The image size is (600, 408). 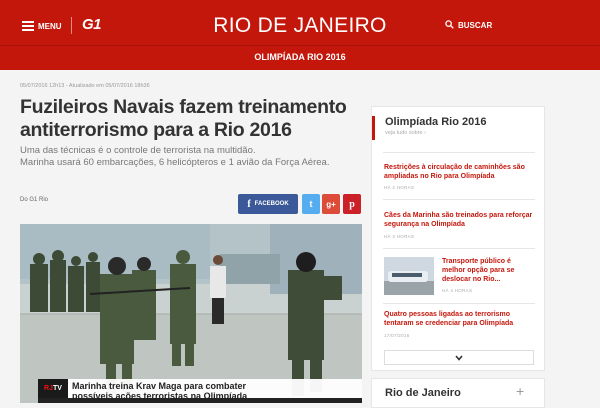 I want to click on twitter-icon: t, so click(x=311, y=204).